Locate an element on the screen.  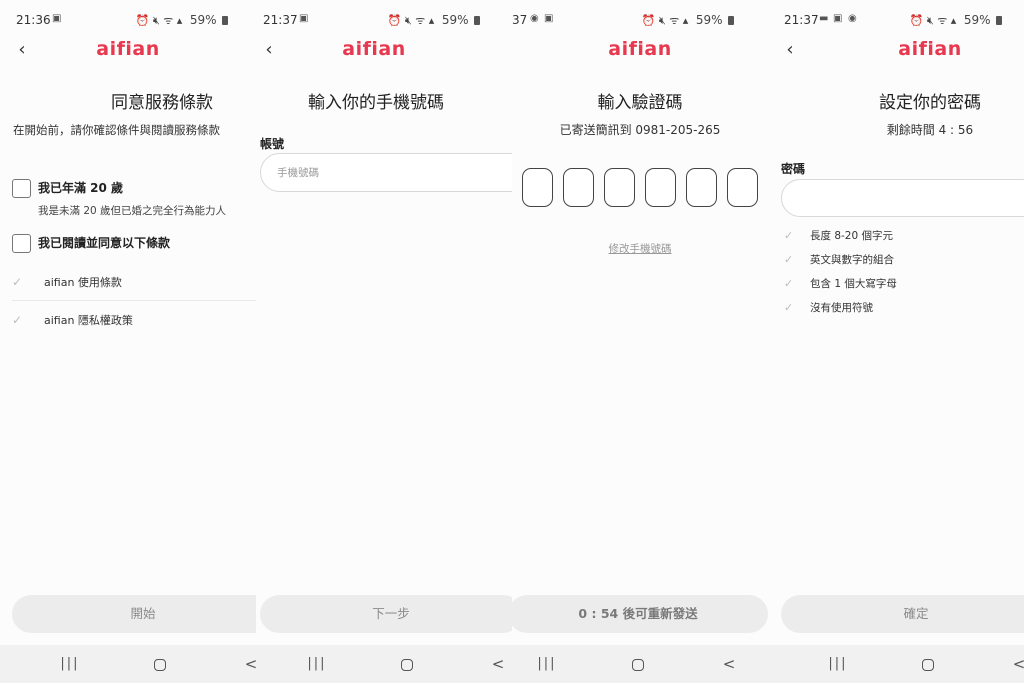
confirm-button: 確定 is located at coordinates (902, 614).